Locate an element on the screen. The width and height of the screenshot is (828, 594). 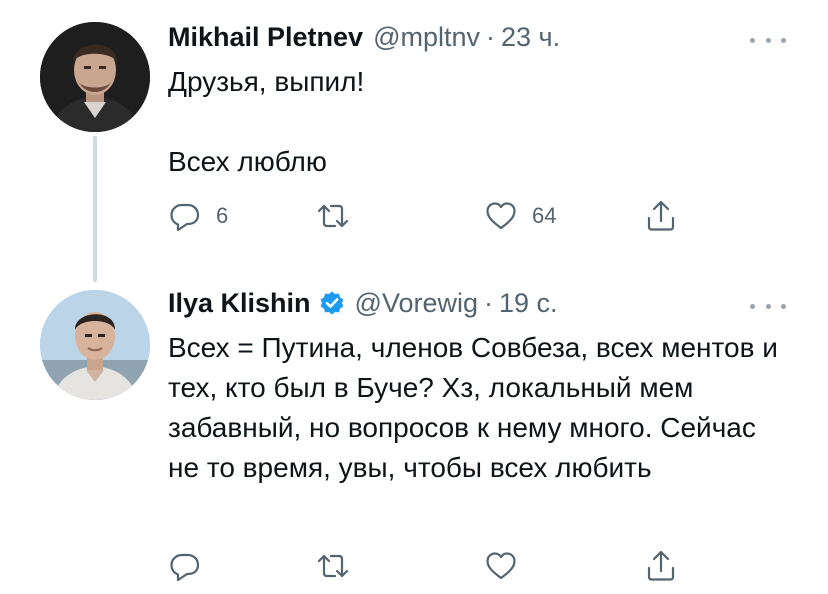
author-name: Ilya Klishin is located at coordinates (239, 303).